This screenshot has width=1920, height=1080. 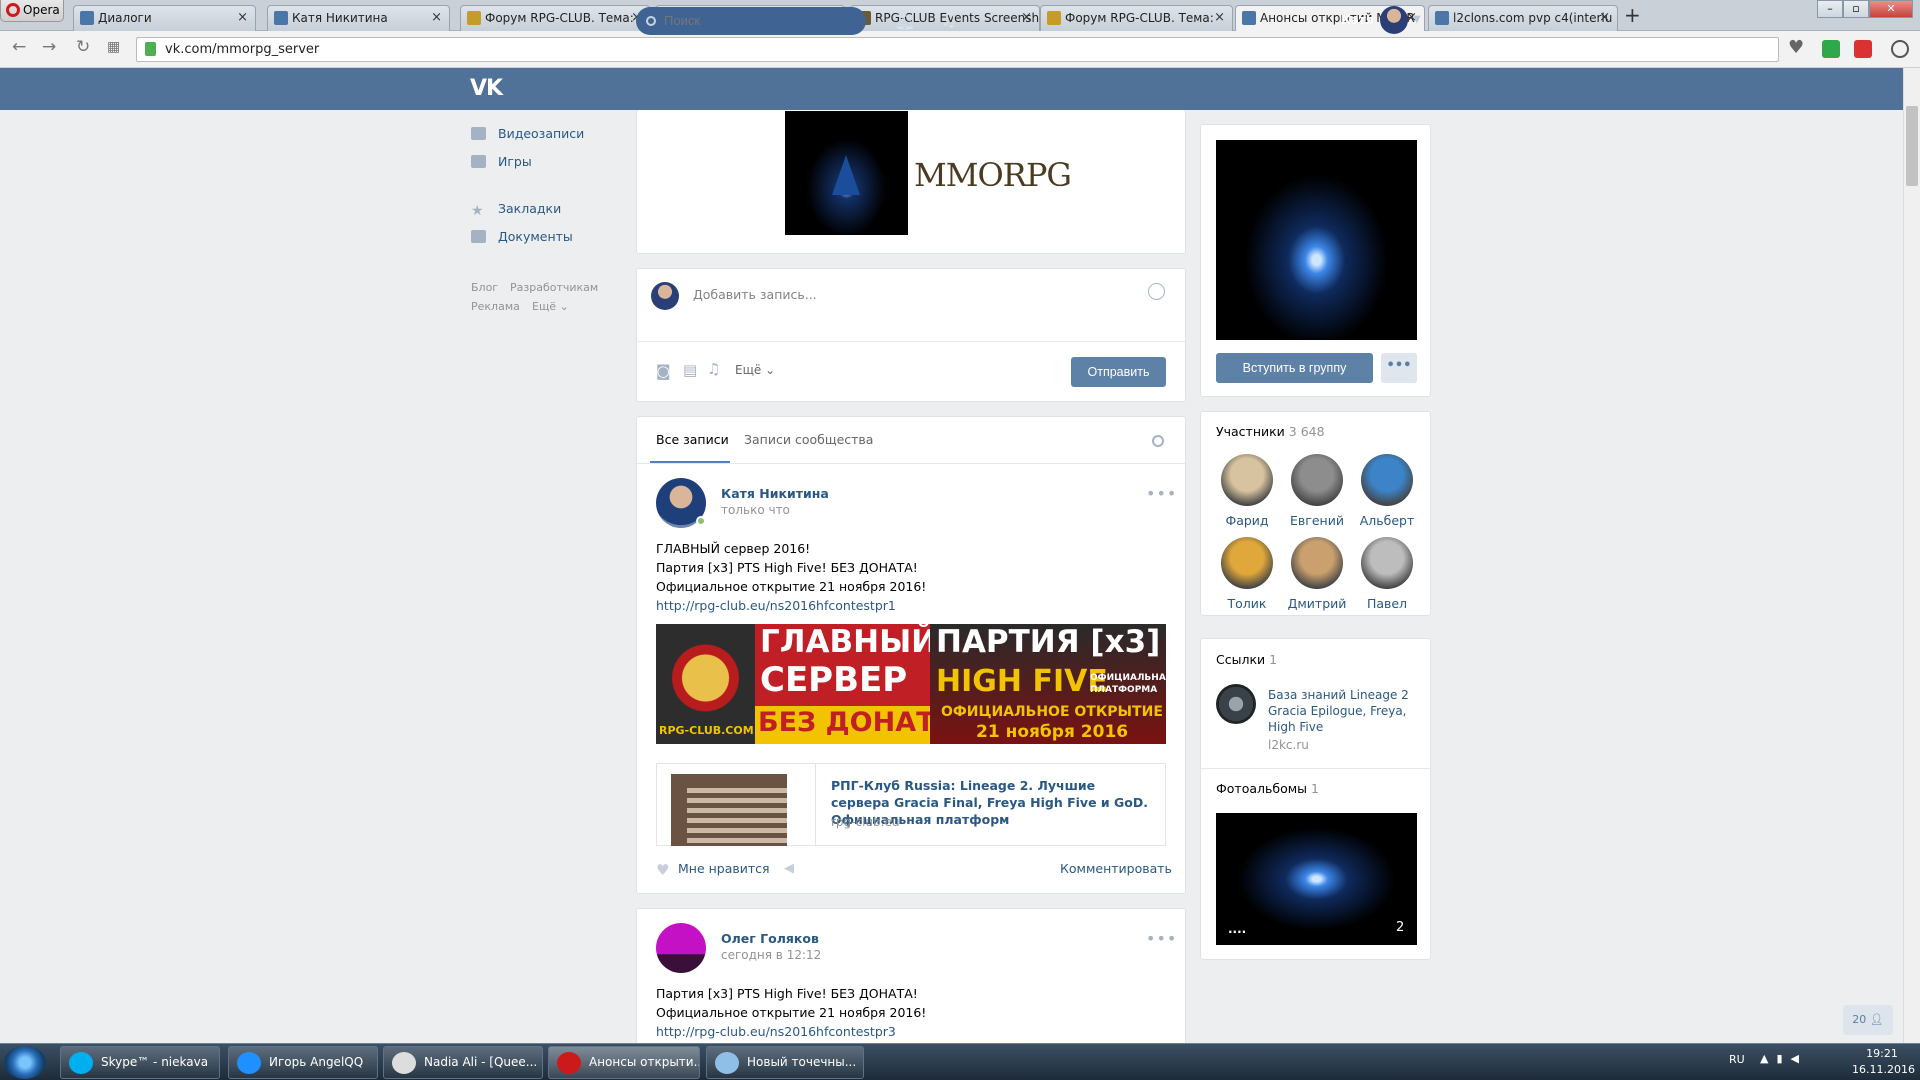 I want to click on bookmark-heart-icon: ♥, so click(x=1797, y=47).